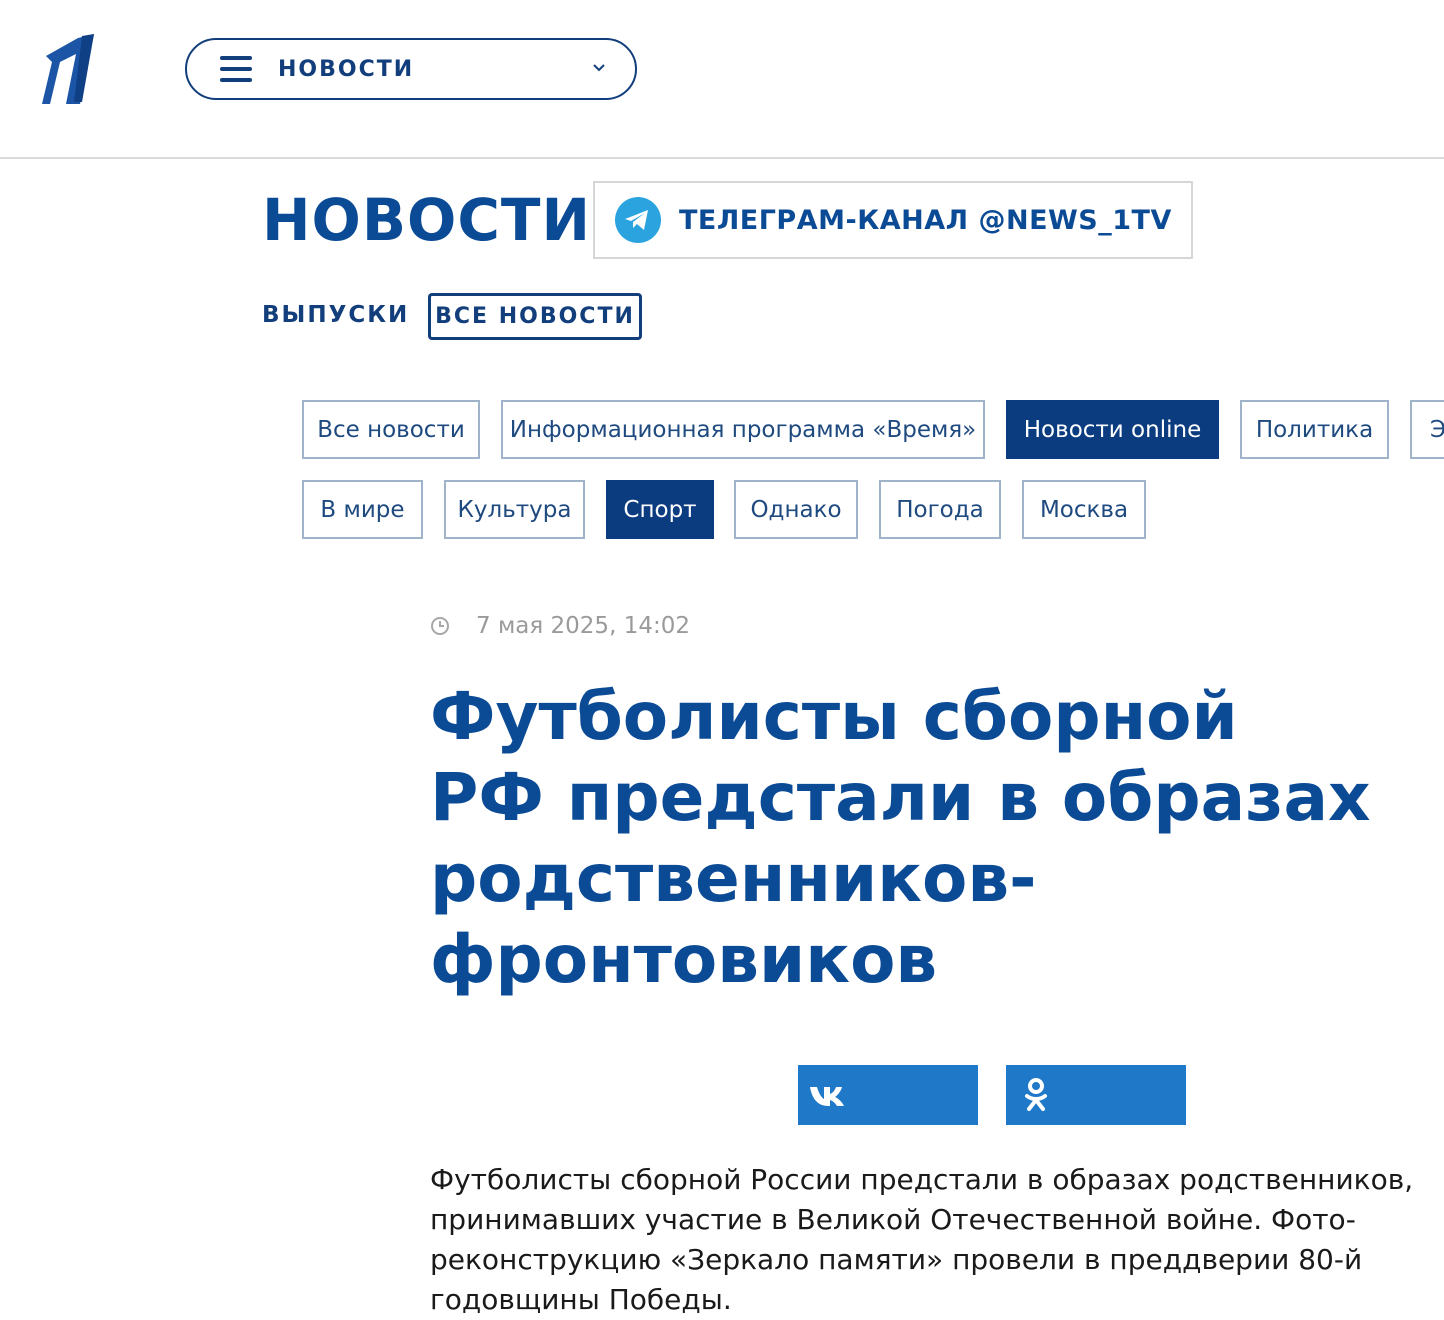  What do you see at coordinates (1084, 509) in the screenshot?
I see `category-chip: Москва` at bounding box center [1084, 509].